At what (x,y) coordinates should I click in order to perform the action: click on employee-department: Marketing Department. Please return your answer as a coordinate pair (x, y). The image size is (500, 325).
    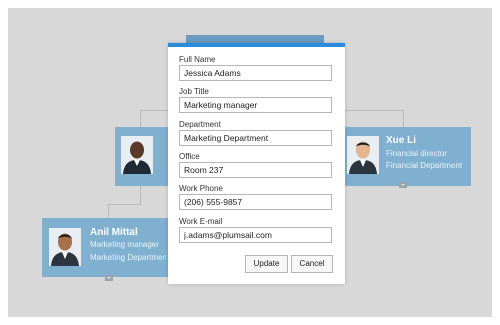
    Looking at the image, I should click on (128, 257).